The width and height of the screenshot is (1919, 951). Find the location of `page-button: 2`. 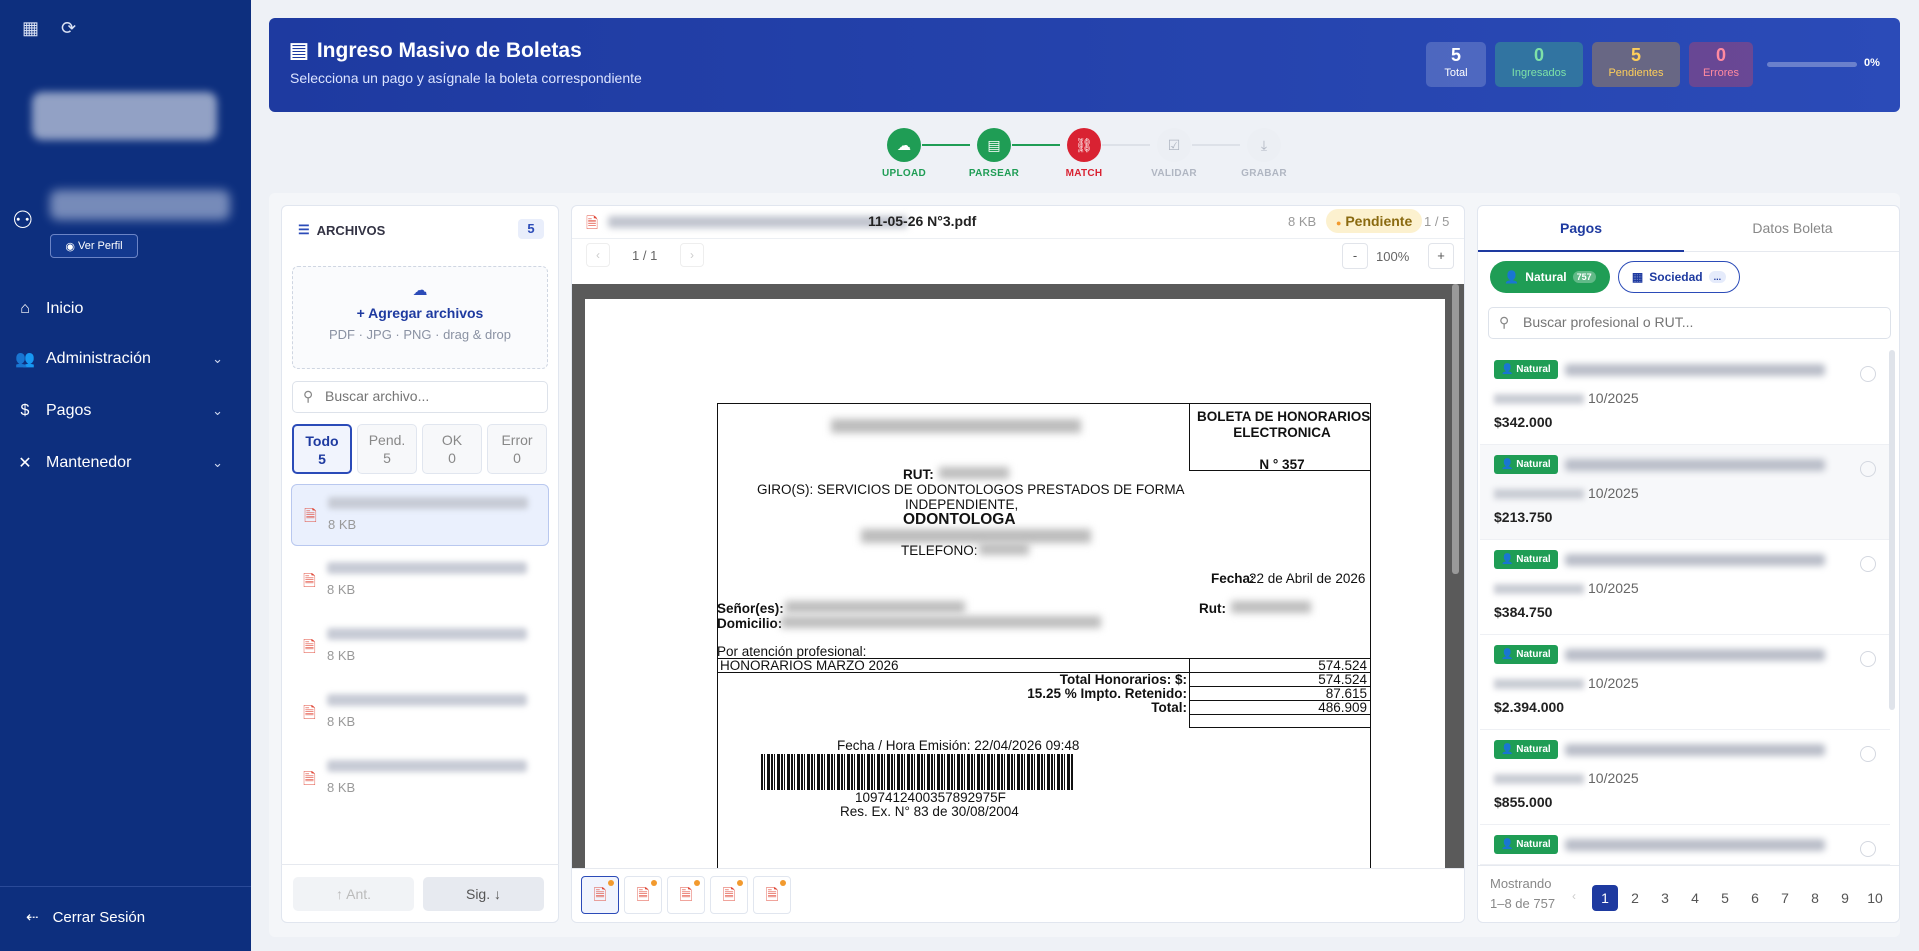

page-button: 2 is located at coordinates (1635, 898).